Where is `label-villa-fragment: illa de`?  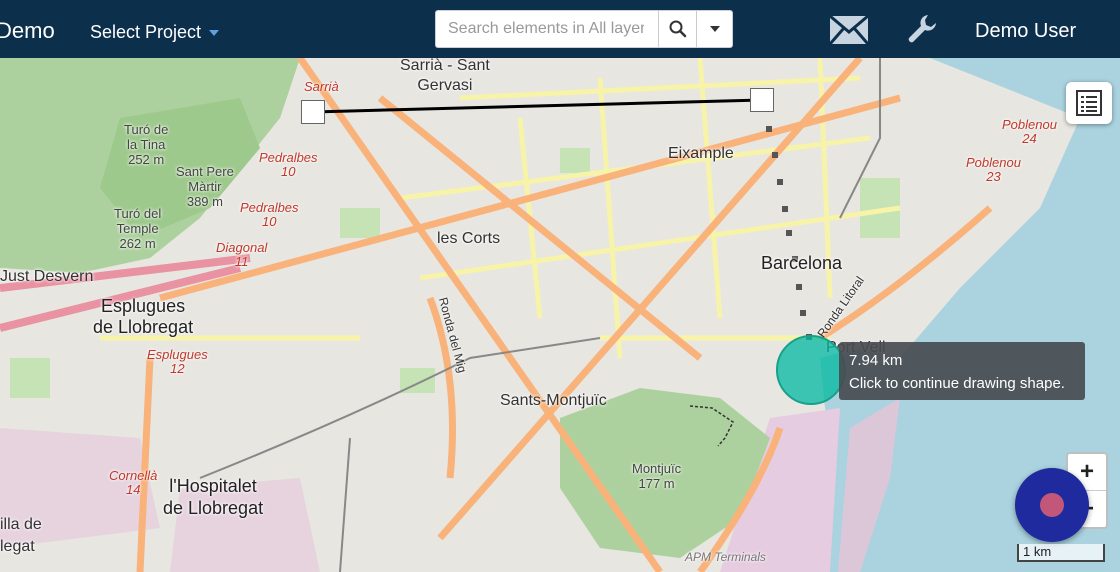
label-villa-fragment: illa de is located at coordinates (21, 524).